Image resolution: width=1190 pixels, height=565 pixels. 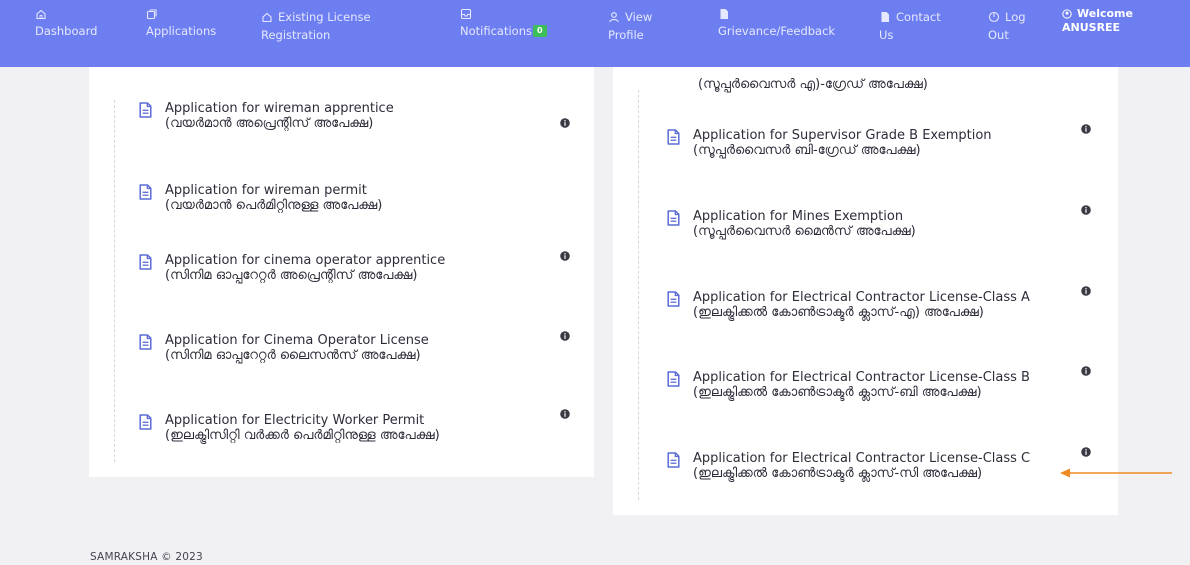 What do you see at coordinates (151, 14) in the screenshot?
I see `copy-icon` at bounding box center [151, 14].